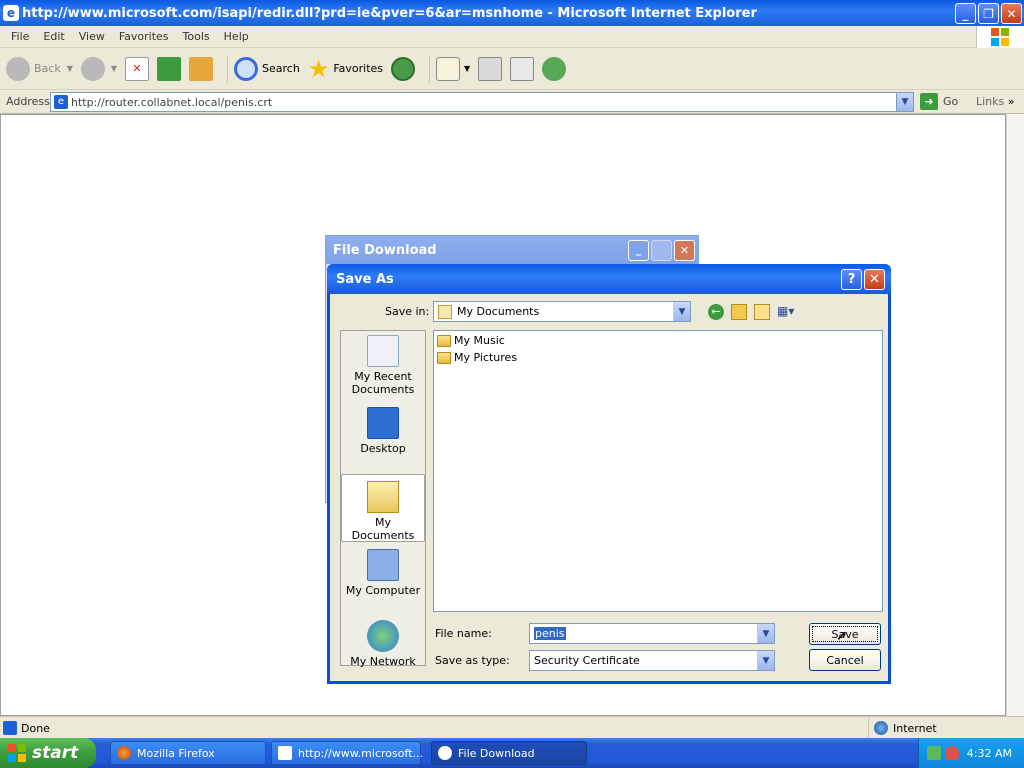 This screenshot has width=1024, height=768. Describe the element at coordinates (53, 36) in the screenshot. I see `menu-edit: Edit` at that location.